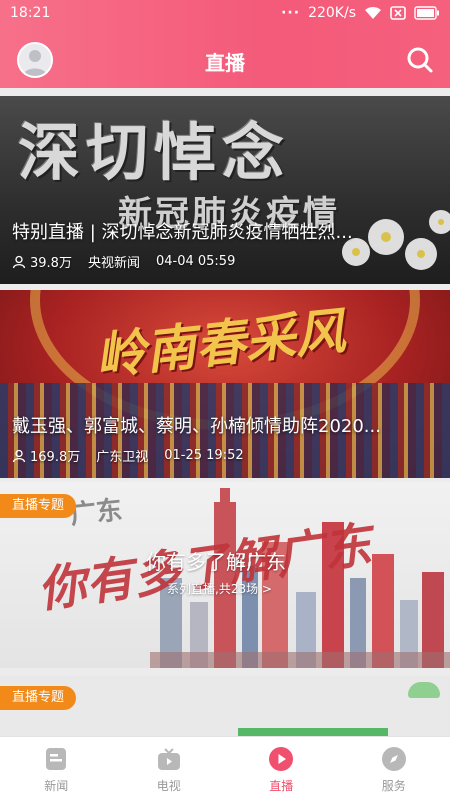  I want to click on broadcast-time: 04-04 05:59, so click(195, 261).